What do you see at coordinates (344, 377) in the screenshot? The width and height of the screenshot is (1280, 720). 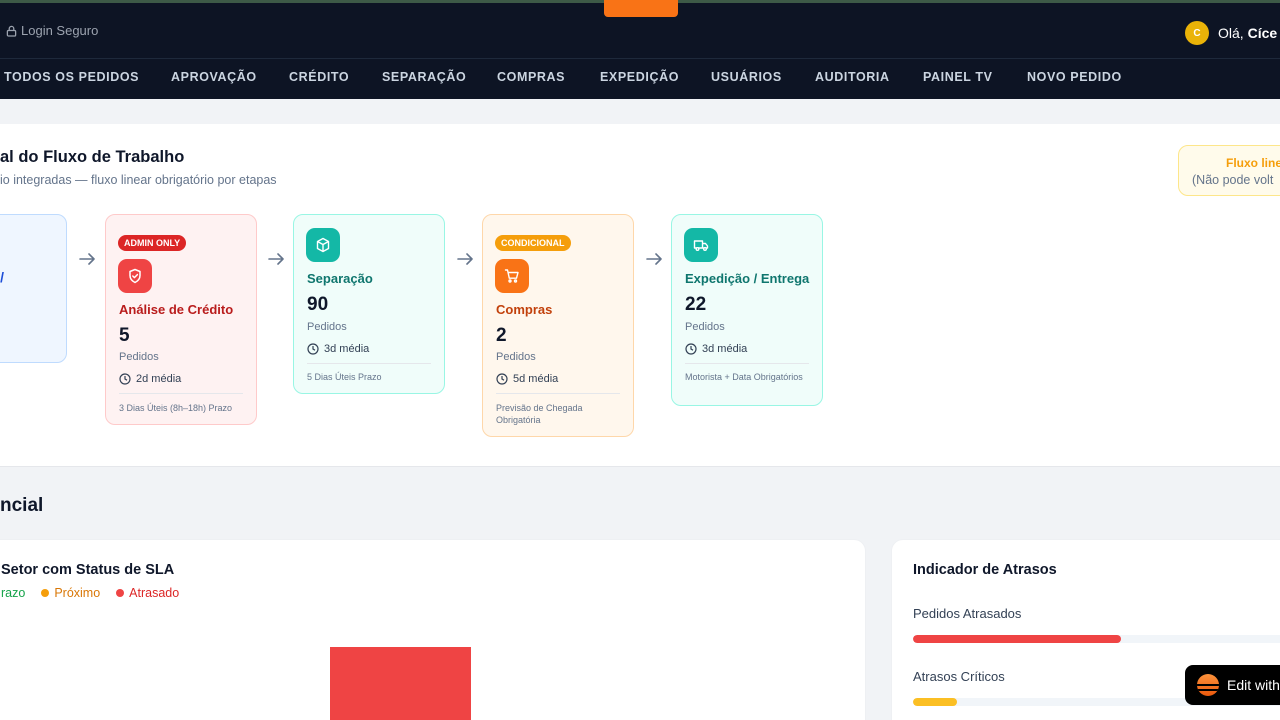 I see `stage-deadline-note: 5 Dias Úteis Prazo` at bounding box center [344, 377].